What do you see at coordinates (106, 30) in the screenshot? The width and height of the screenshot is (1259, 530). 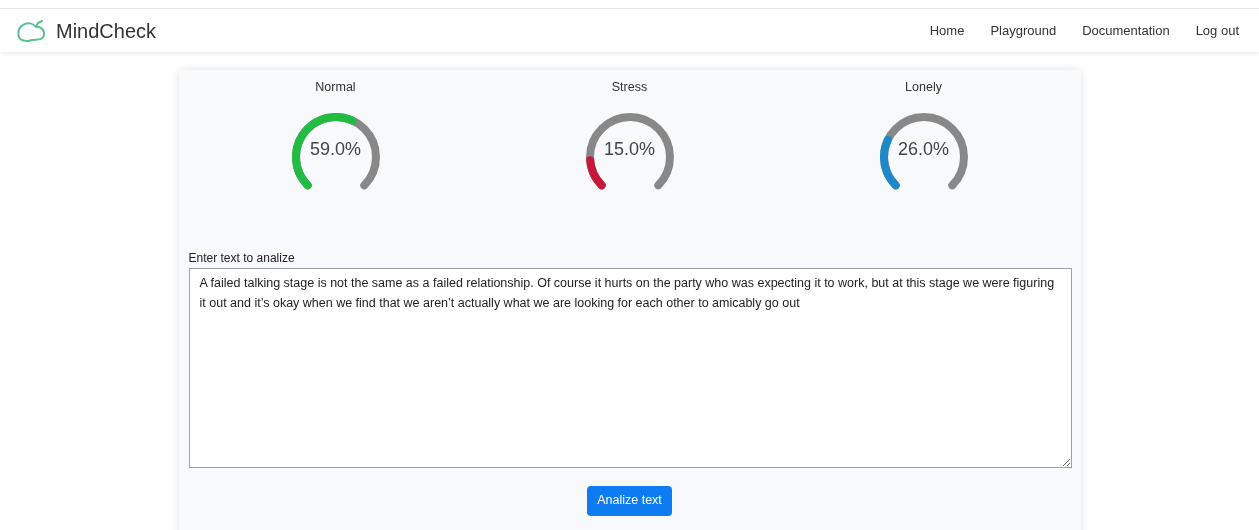 I see `brand-name: MindCheck` at bounding box center [106, 30].